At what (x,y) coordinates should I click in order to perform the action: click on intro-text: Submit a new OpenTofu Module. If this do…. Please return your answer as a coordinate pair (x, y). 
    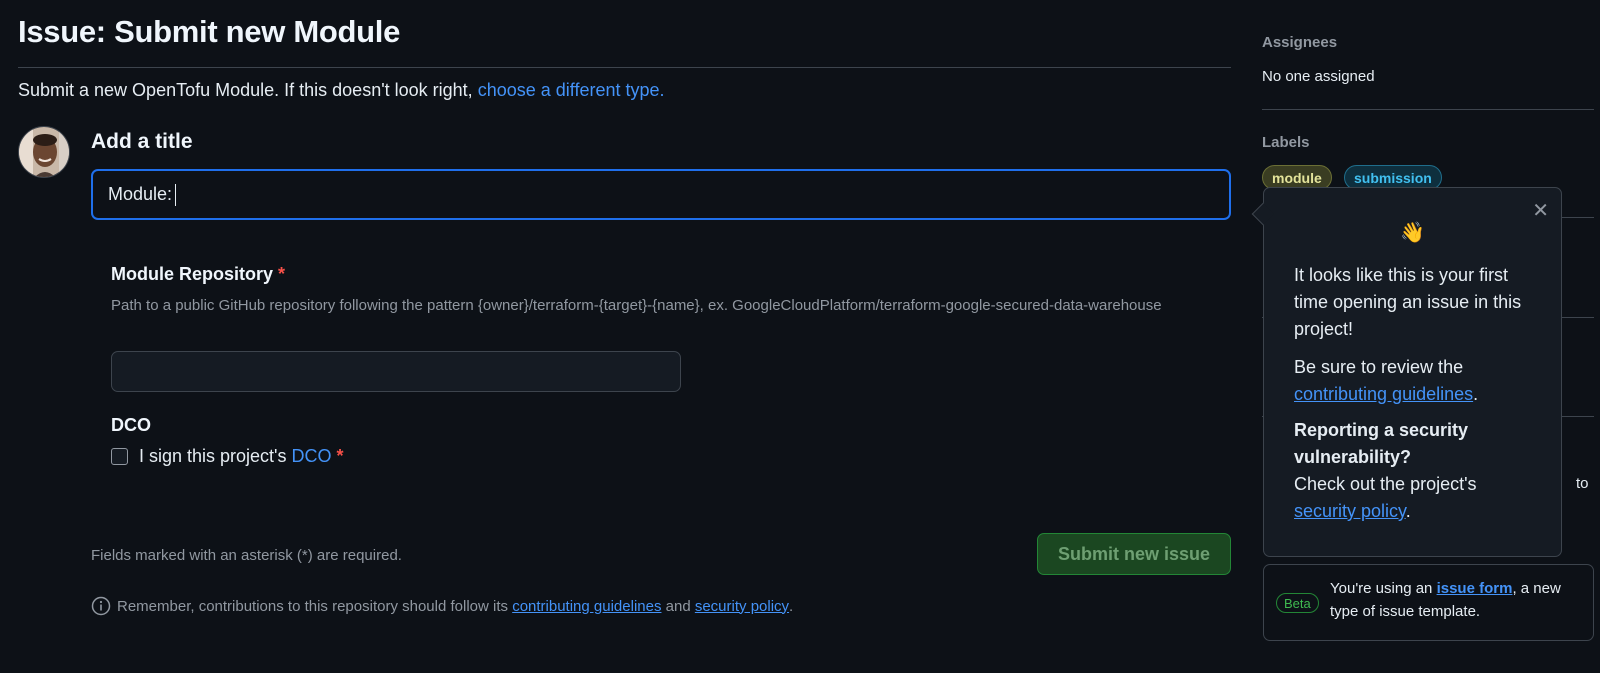
    Looking at the image, I should click on (341, 90).